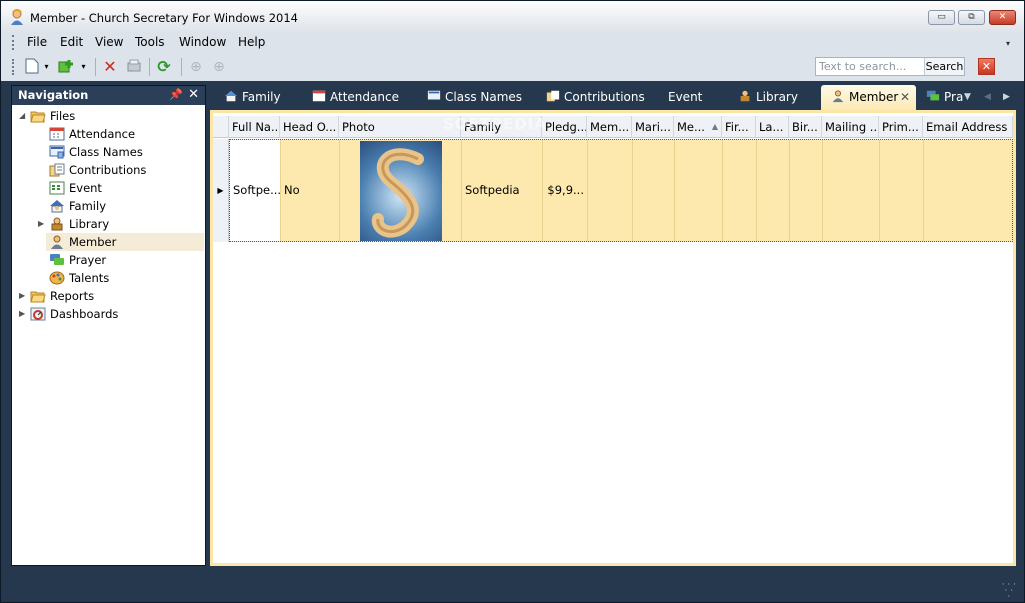 This screenshot has height=603, width=1025. Describe the element at coordinates (685, 97) in the screenshot. I see `tab-event: Event` at that location.